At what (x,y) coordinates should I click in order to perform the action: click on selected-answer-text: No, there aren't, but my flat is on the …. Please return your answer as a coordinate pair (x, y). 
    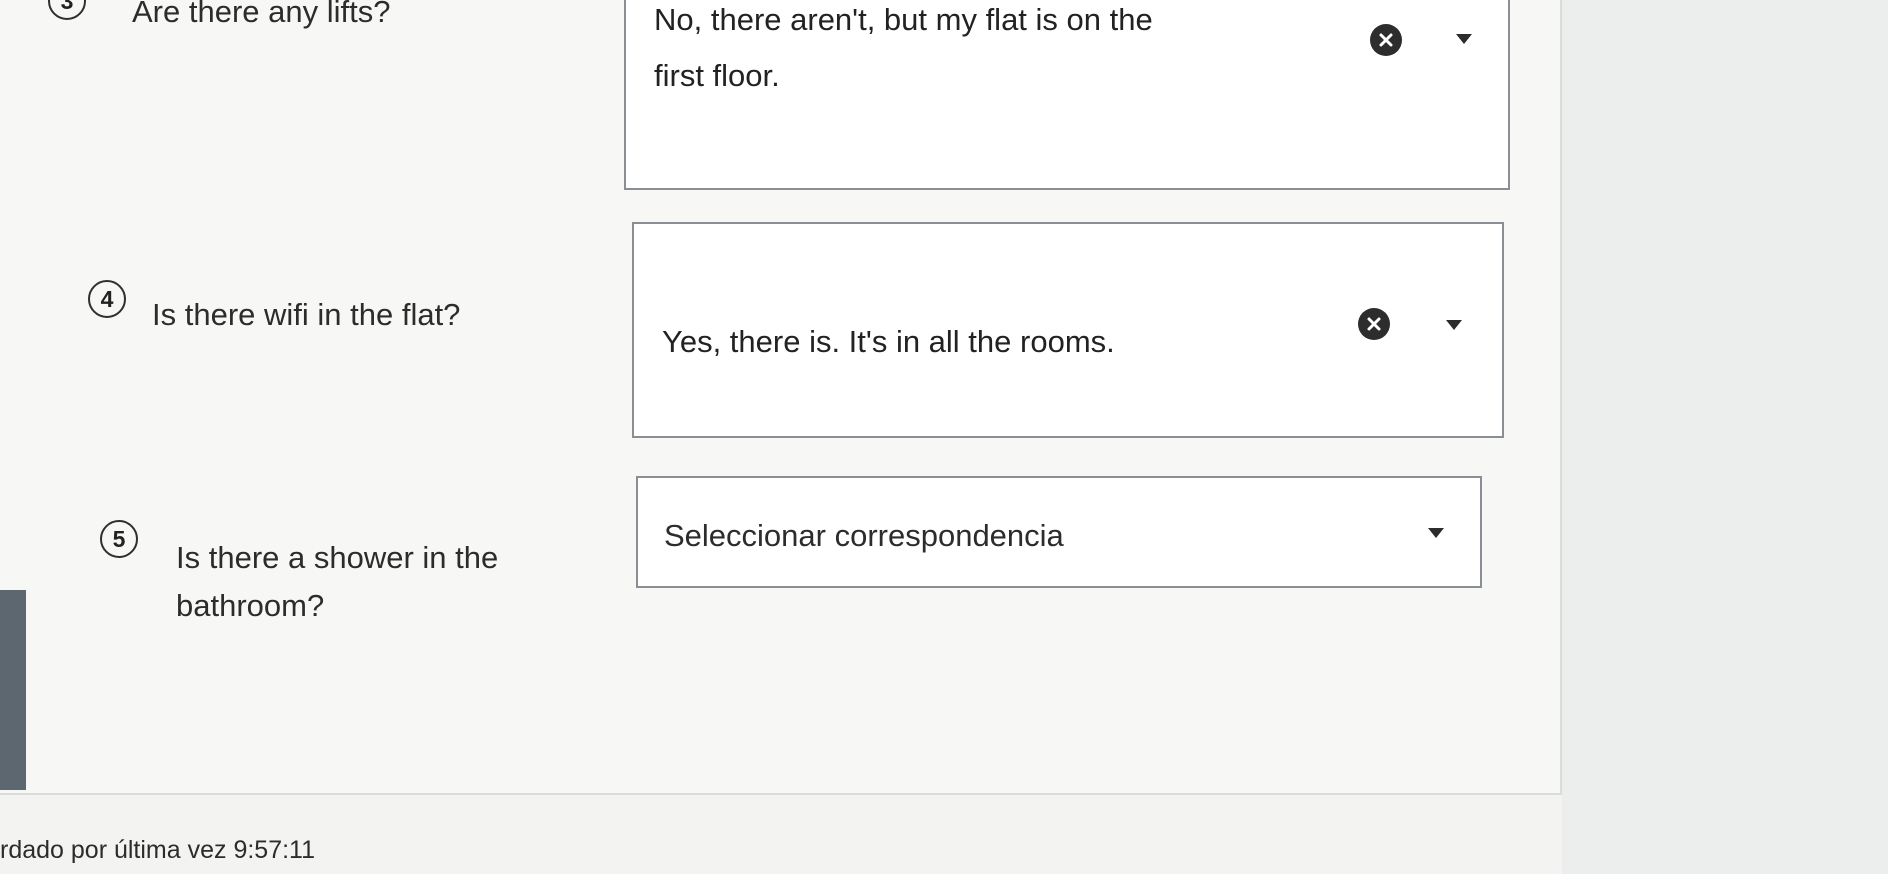
    Looking at the image, I should click on (903, 47).